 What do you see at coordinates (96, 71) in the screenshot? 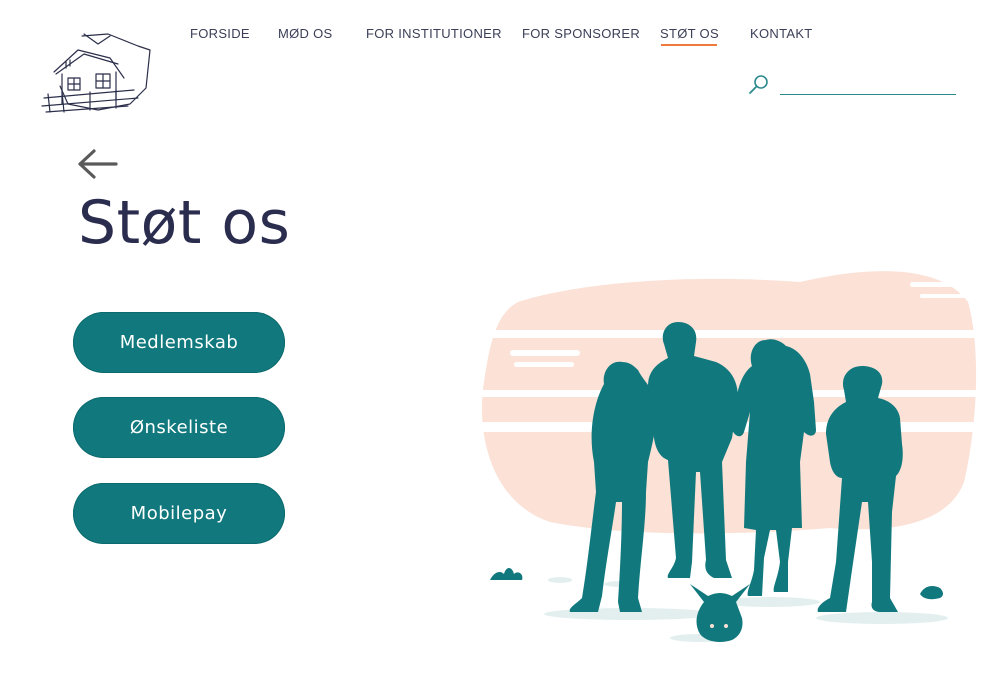
I see `house-sketch-logo-icon` at bounding box center [96, 71].